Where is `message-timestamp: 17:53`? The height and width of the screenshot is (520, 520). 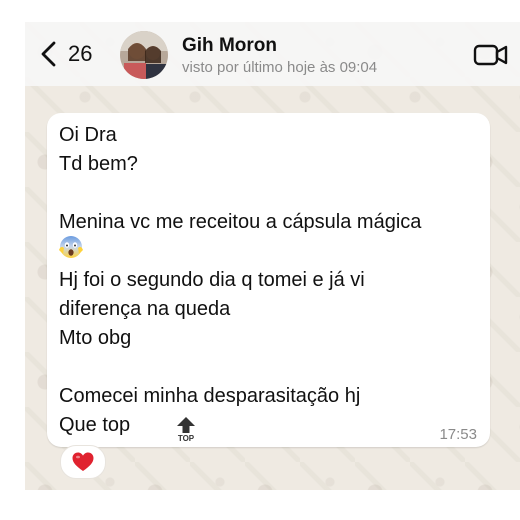 message-timestamp: 17:53 is located at coordinates (458, 434).